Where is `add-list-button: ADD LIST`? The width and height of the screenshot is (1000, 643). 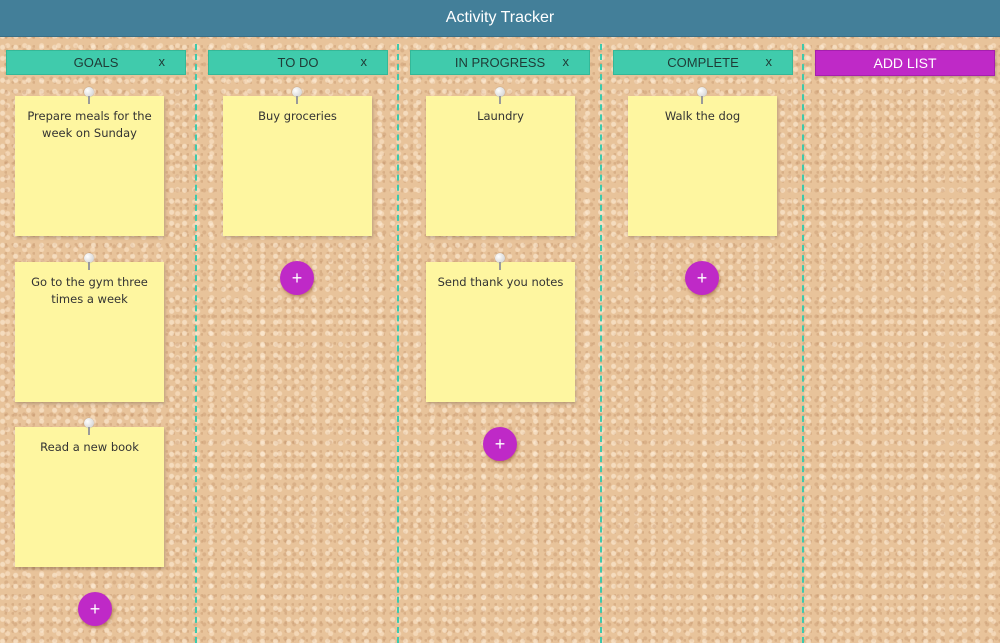
add-list-button: ADD LIST is located at coordinates (905, 63).